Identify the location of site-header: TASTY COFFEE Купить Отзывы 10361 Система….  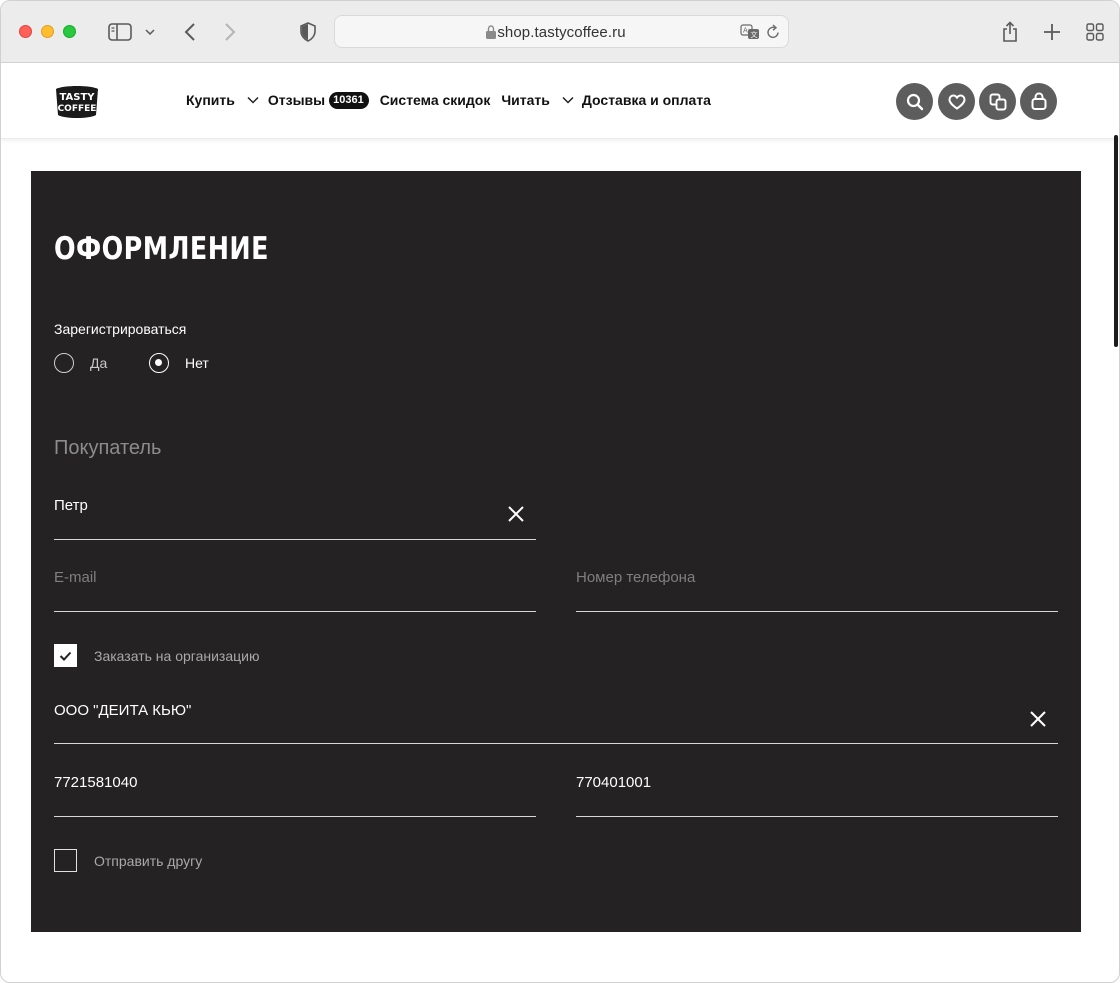
(560, 101).